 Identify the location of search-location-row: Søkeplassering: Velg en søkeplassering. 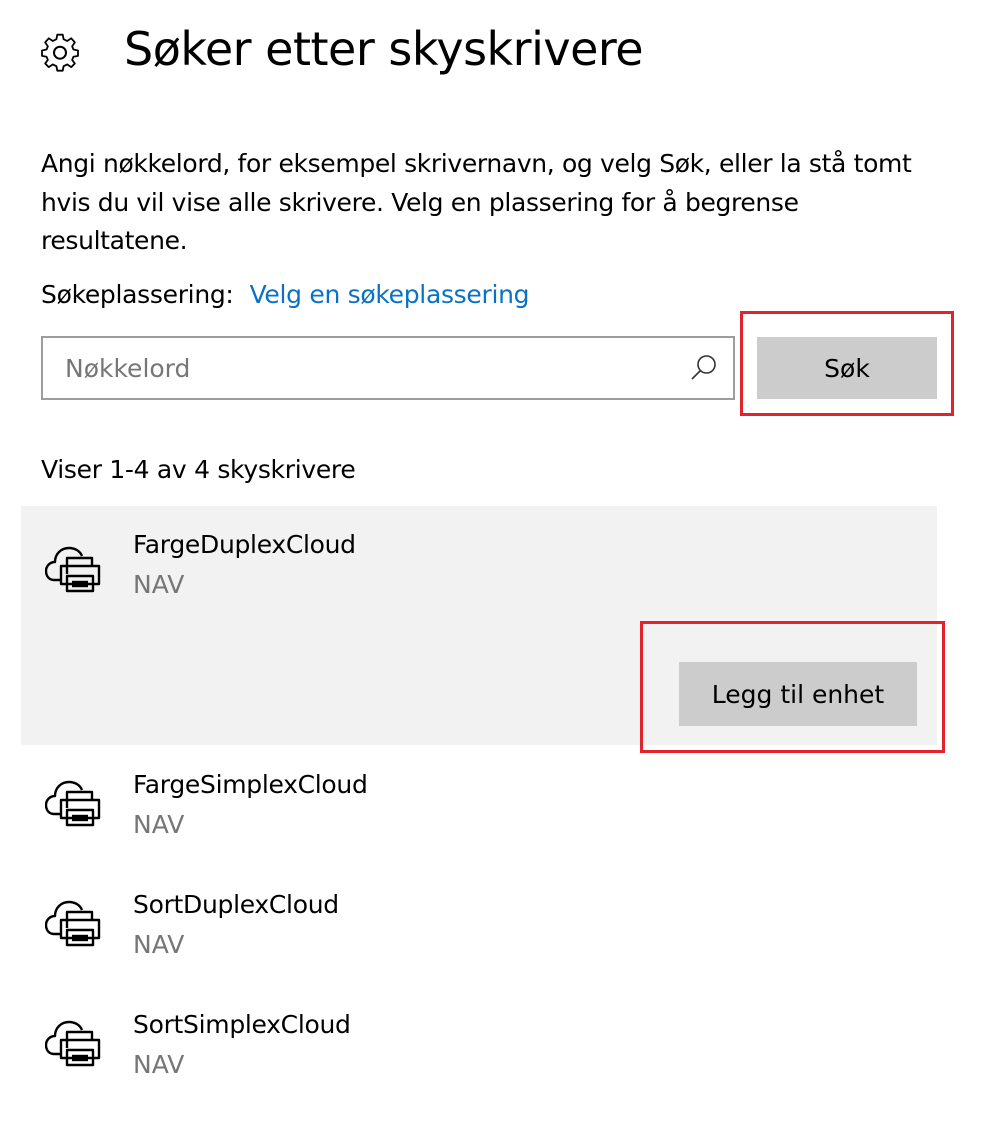
(285, 294).